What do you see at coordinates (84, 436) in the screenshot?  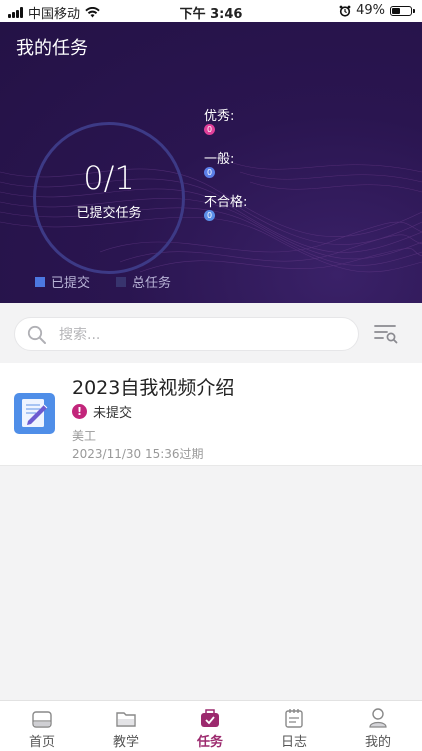 I see `task-category: 美工` at bounding box center [84, 436].